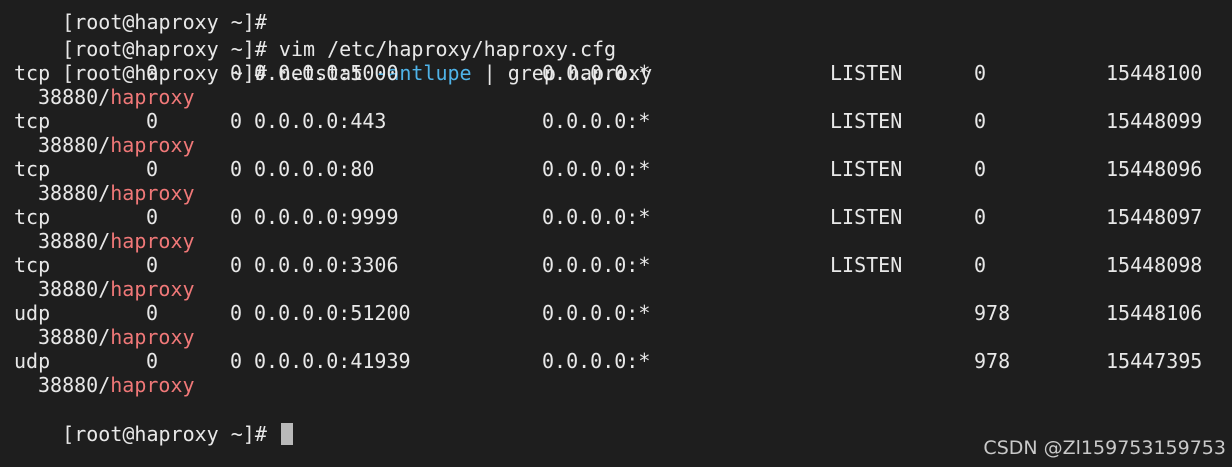 This screenshot has width=1232, height=467. What do you see at coordinates (1154, 217) in the screenshot?
I see `cell-inode: 15448097` at bounding box center [1154, 217].